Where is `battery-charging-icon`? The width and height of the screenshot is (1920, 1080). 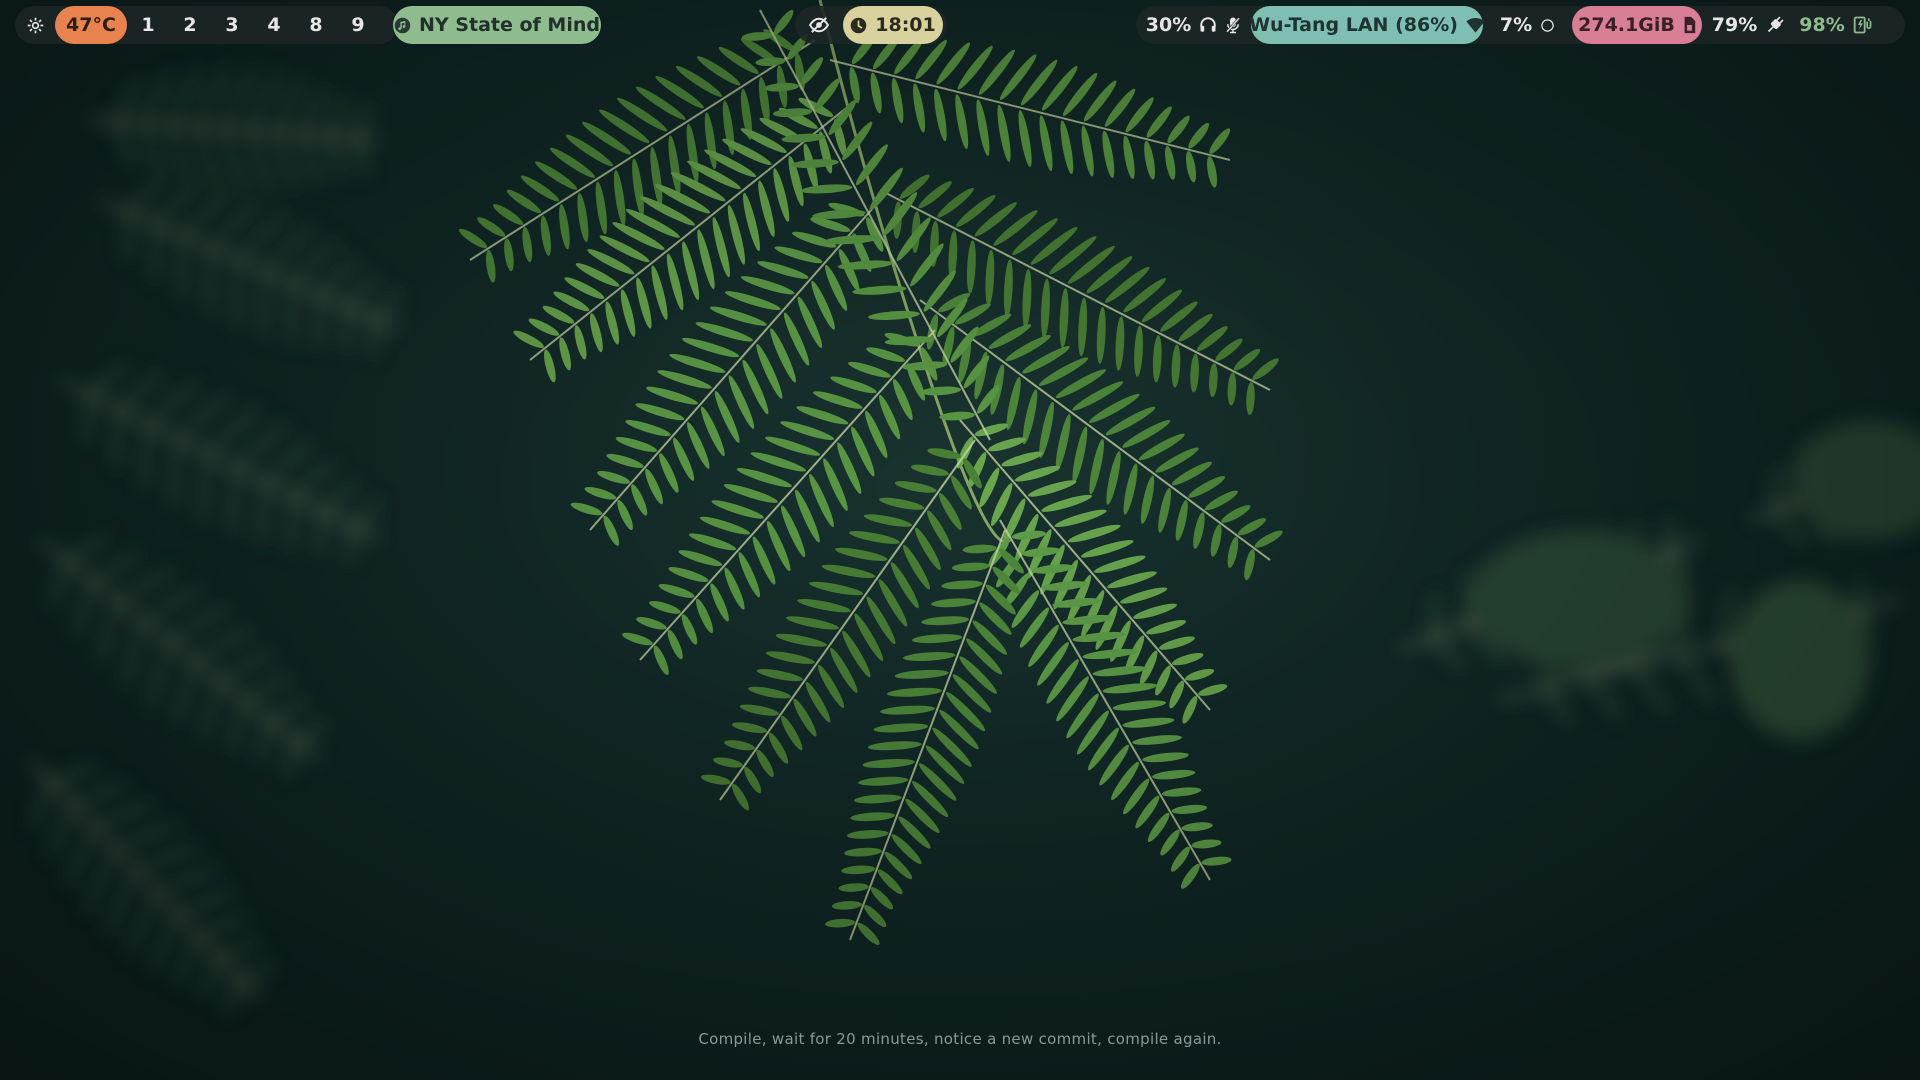 battery-charging-icon is located at coordinates (1863, 25).